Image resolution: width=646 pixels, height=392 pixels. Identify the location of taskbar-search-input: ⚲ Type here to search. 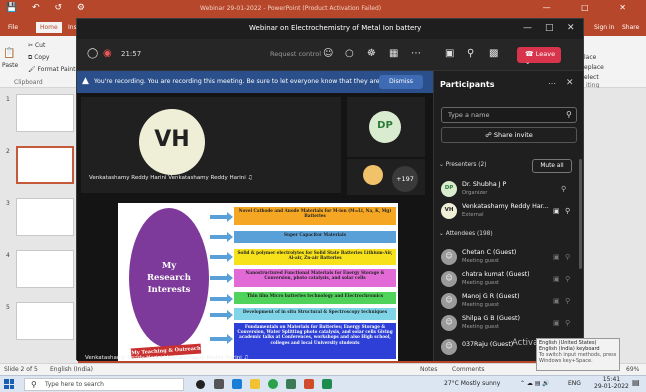
(104, 384).